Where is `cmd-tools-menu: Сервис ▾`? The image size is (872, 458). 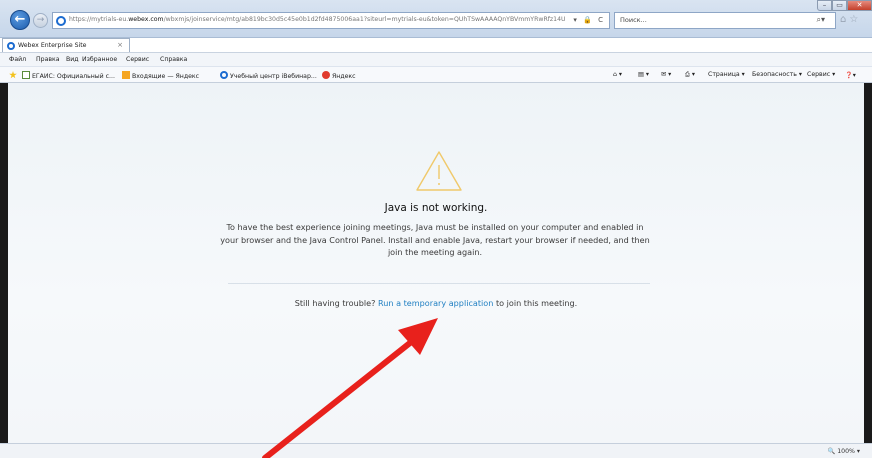
cmd-tools-menu: Сервис ▾ is located at coordinates (821, 74).